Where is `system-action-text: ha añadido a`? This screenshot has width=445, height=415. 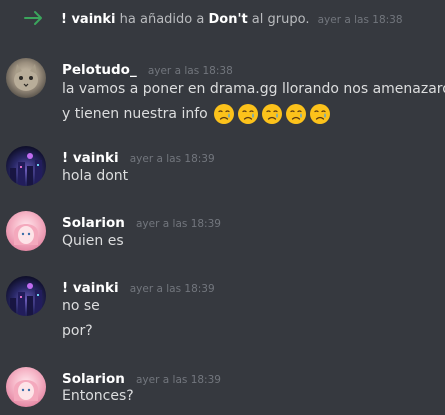 system-action-text: ha añadido a is located at coordinates (162, 19).